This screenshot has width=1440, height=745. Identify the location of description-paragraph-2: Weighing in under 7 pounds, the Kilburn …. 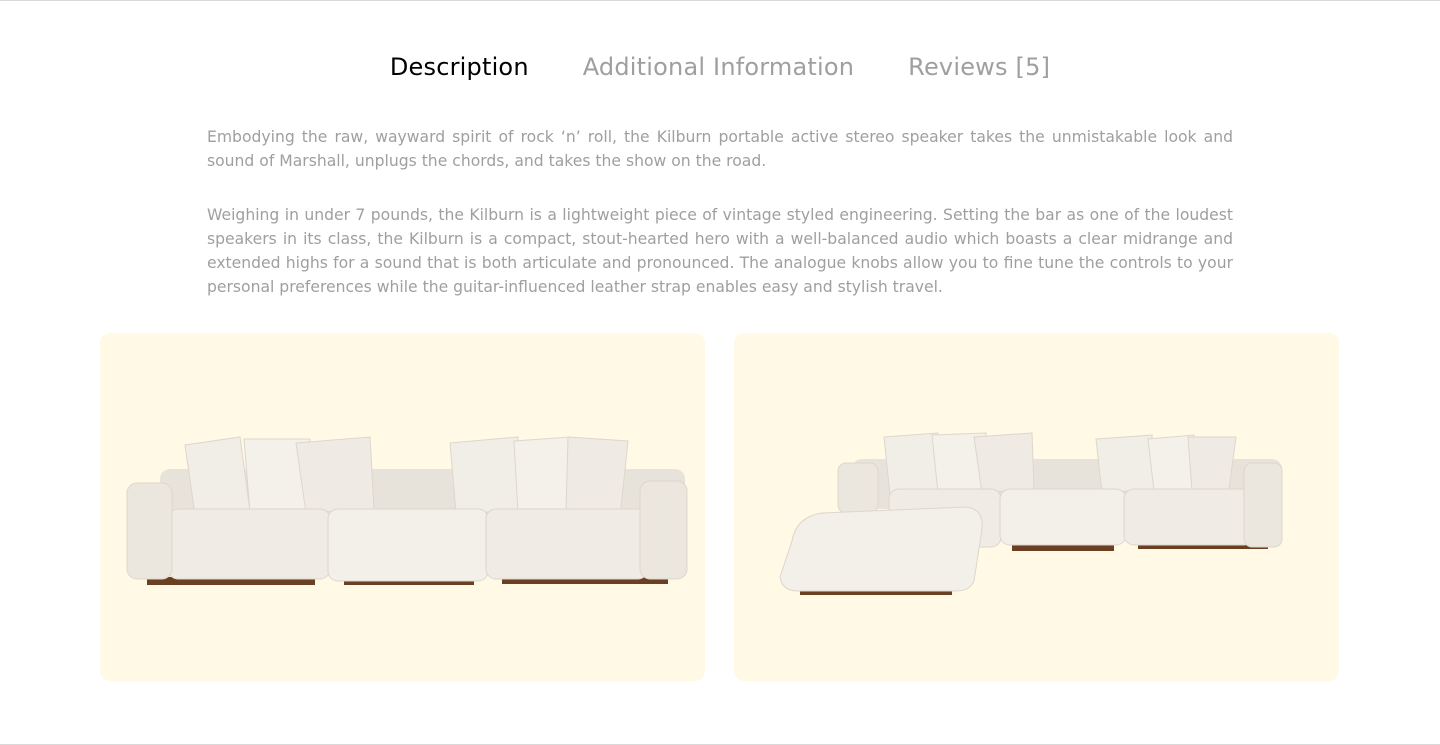
(720, 251).